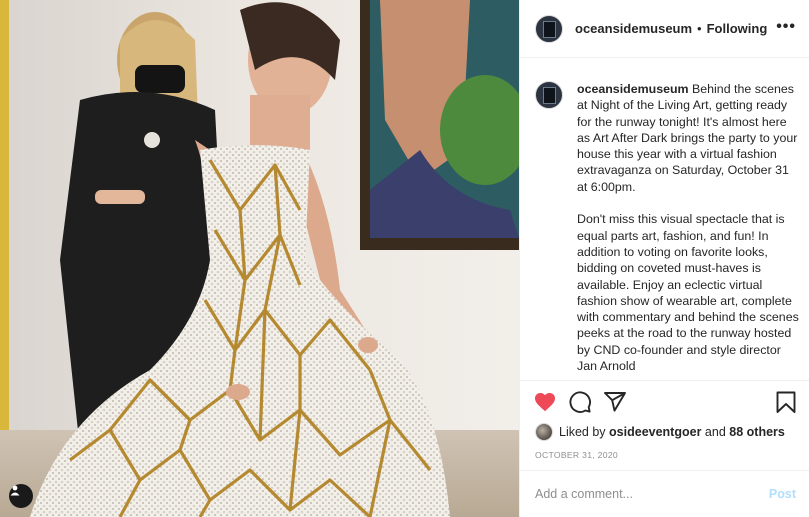 The image size is (809, 517). What do you see at coordinates (782, 494) in the screenshot?
I see `post-comment-button: Post` at bounding box center [782, 494].